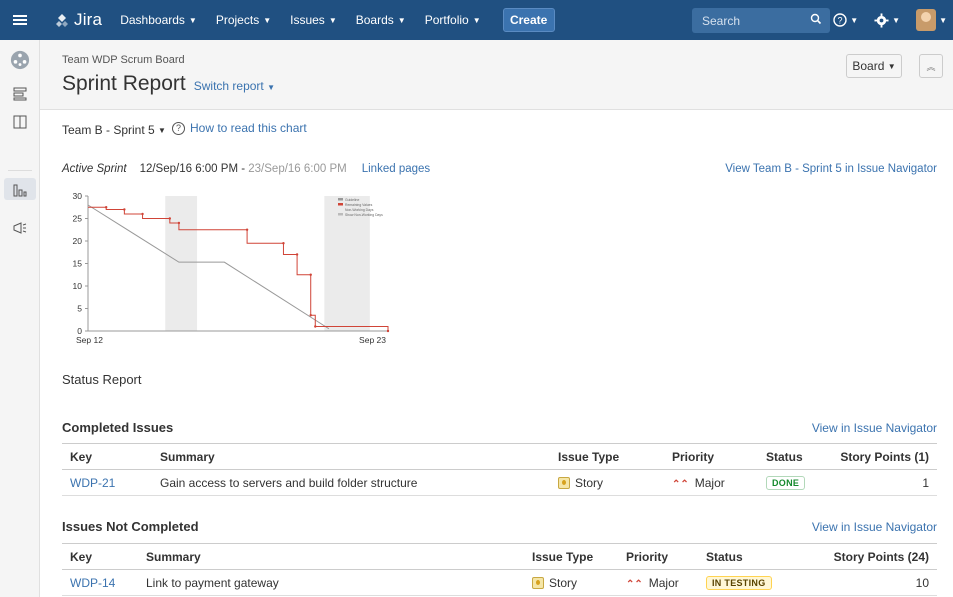  Describe the element at coordinates (372, 340) in the screenshot. I see `x-tick-label: Sep 23` at that location.